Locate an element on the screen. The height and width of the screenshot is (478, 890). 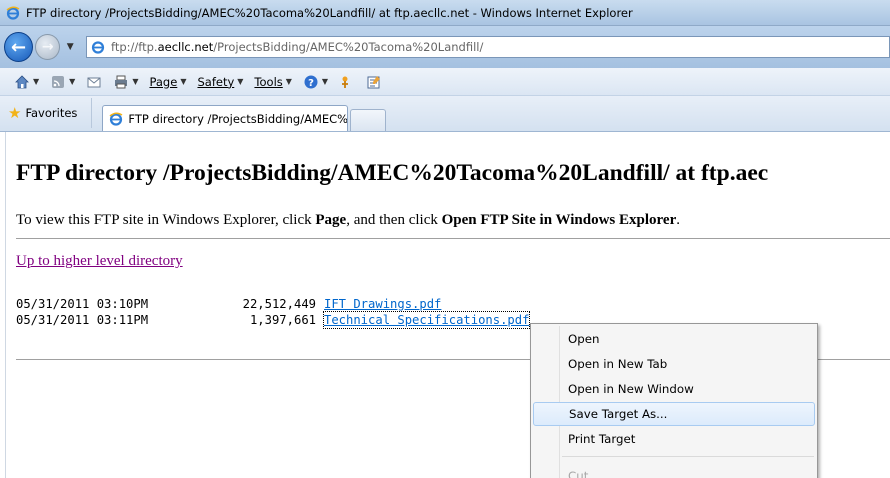
research-icon is located at coordinates (347, 82).